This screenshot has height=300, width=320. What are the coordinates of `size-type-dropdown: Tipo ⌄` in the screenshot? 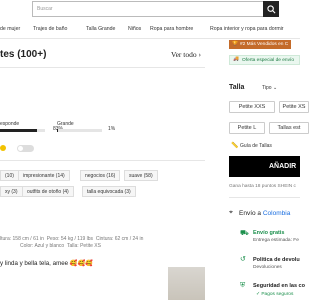 It's located at (269, 88).